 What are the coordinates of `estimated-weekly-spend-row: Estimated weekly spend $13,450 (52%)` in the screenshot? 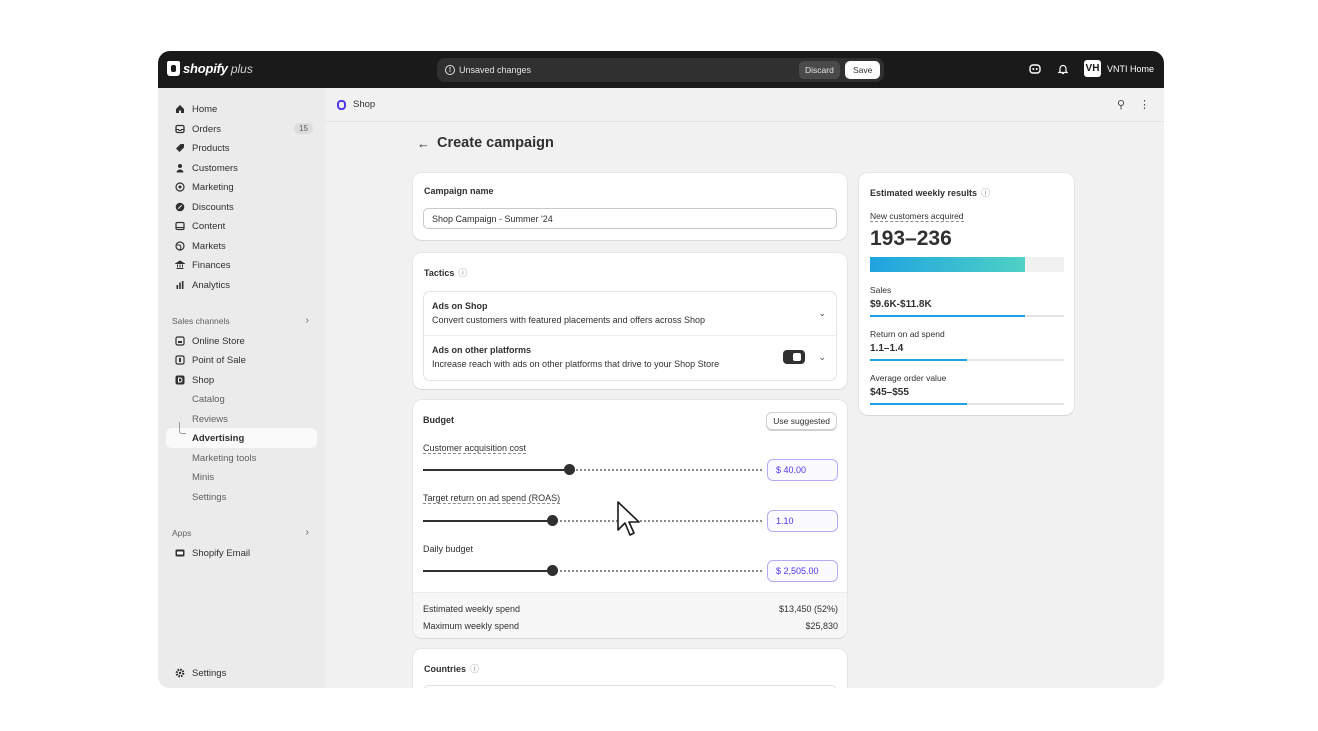 It's located at (630, 609).